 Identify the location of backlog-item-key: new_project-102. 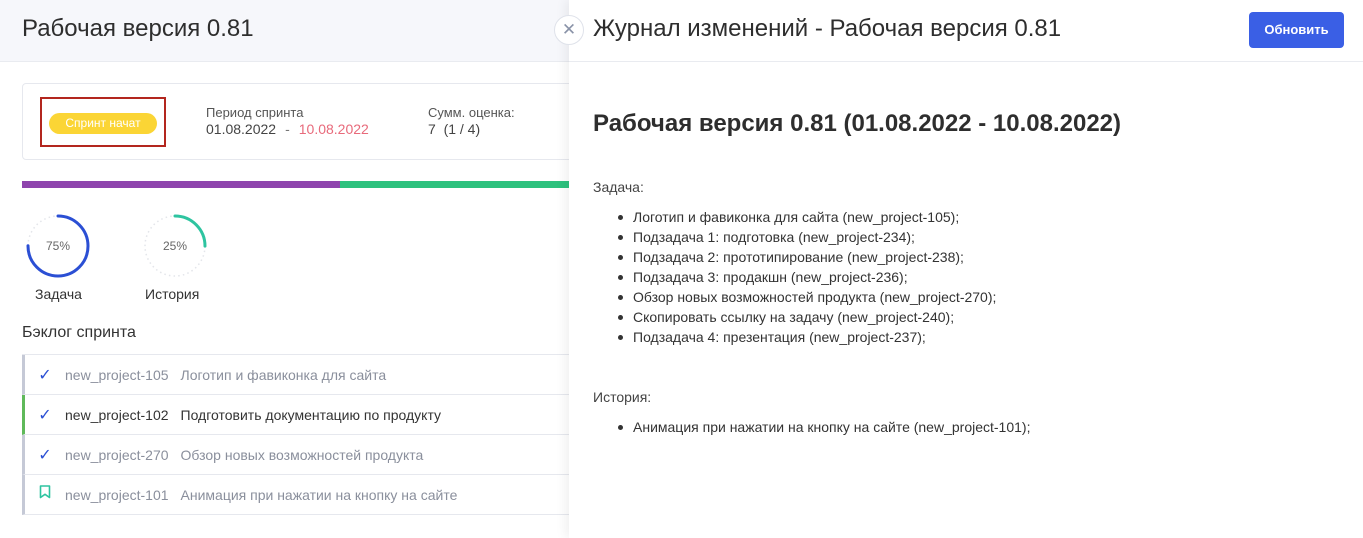
(117, 415).